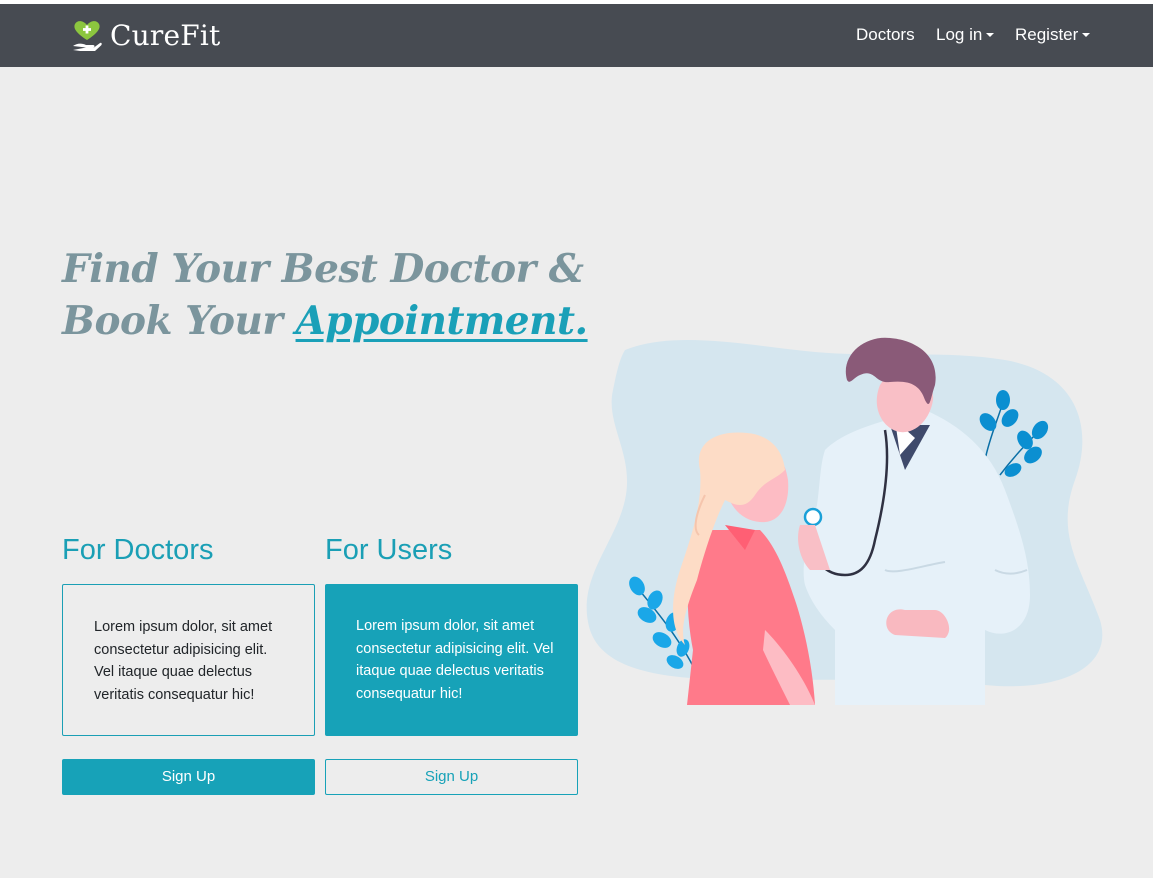 This screenshot has height=878, width=1153. Describe the element at coordinates (959, 34) in the screenshot. I see `nav-link-login-label: Log in` at that location.